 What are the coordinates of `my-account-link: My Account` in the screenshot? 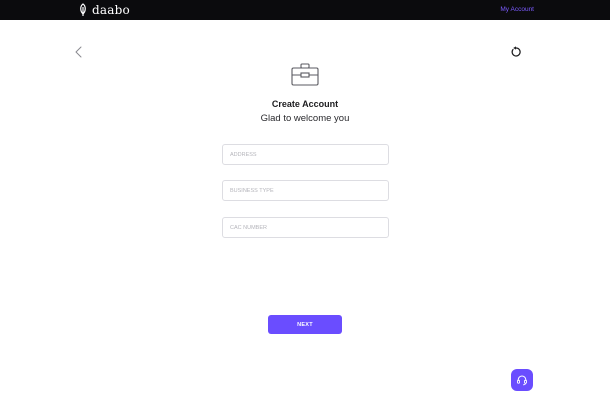 It's located at (517, 10).